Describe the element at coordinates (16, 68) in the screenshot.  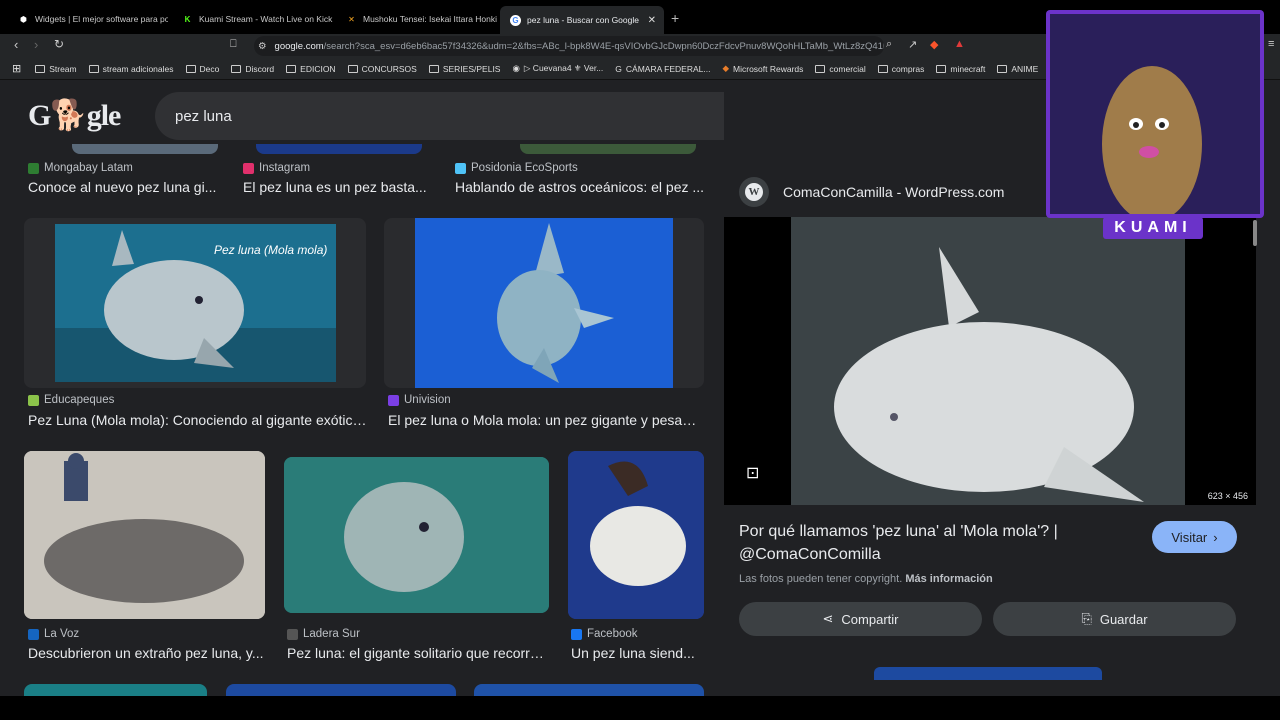
I see `apps-grid-icon: ⊞` at that location.